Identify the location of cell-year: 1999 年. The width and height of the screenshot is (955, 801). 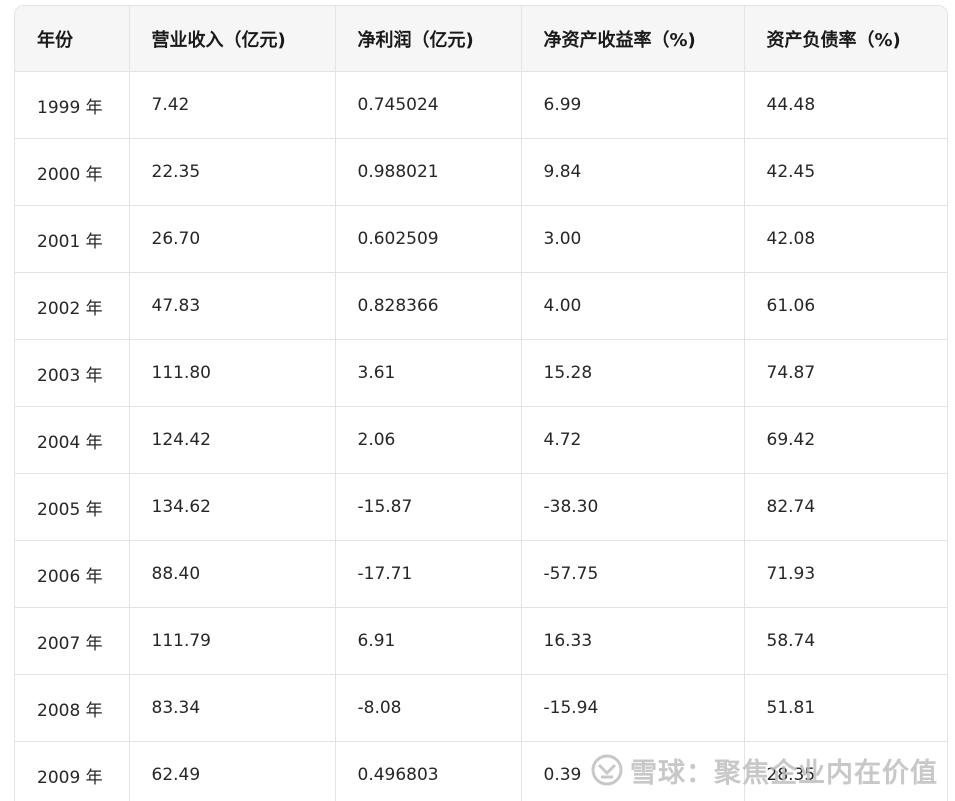
(72, 105).